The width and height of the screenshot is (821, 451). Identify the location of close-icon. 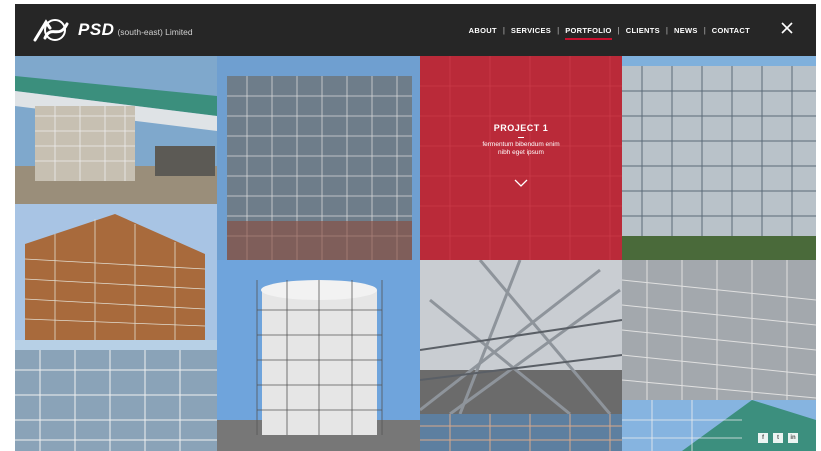
(787, 28).